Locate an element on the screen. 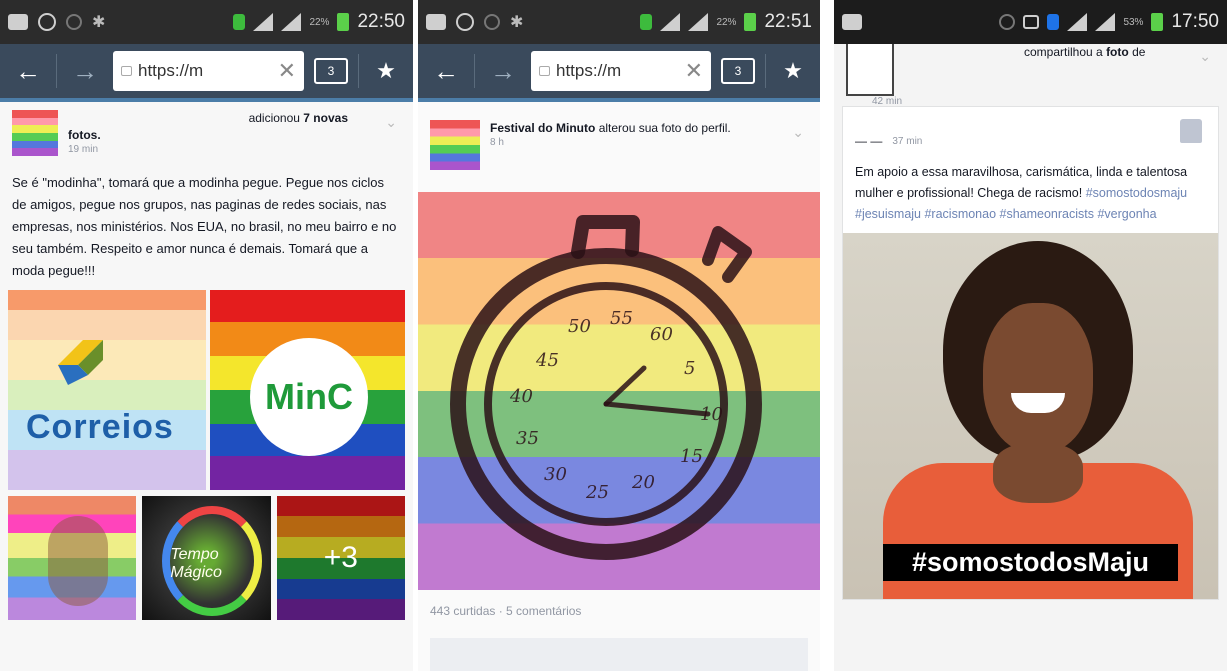 This screenshot has width=1227, height=671. gallery-icon is located at coordinates (18, 22).